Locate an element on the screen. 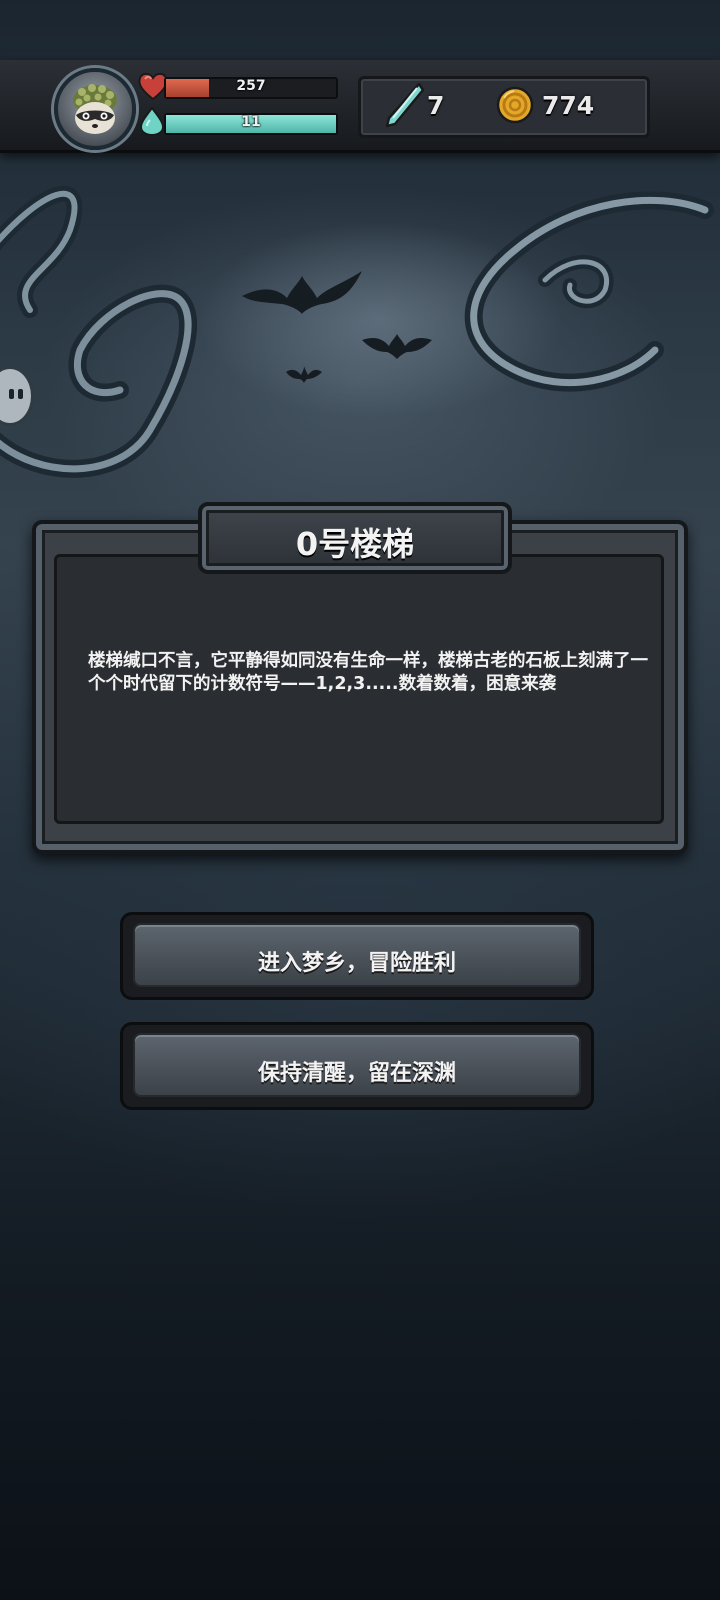  mana-value: 11 is located at coordinates (251, 122).